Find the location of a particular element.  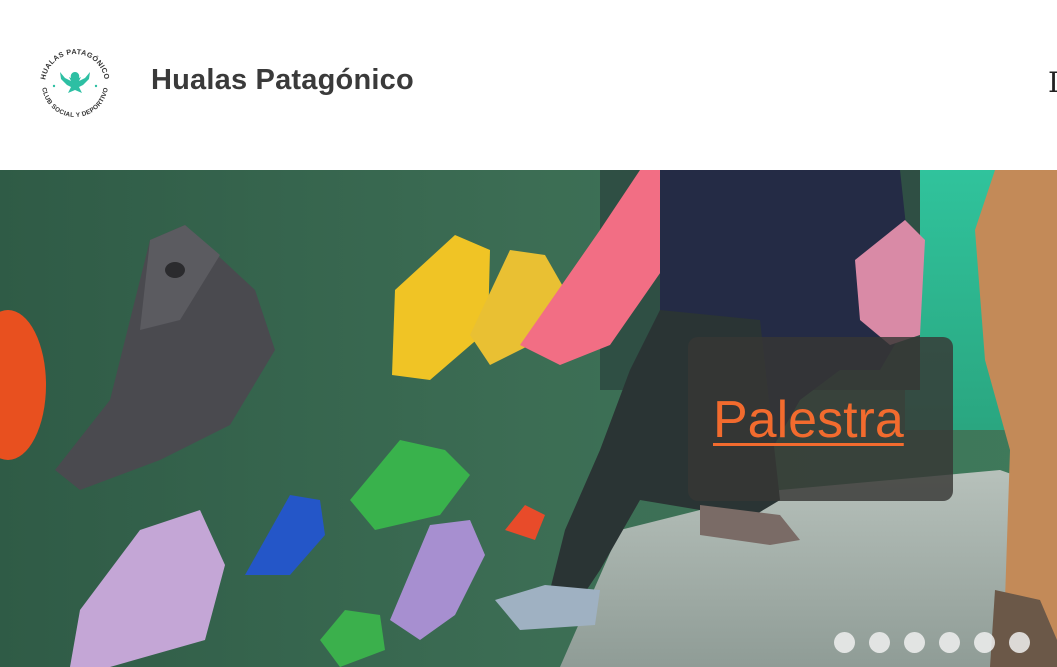

slider-dots is located at coordinates (932, 643).